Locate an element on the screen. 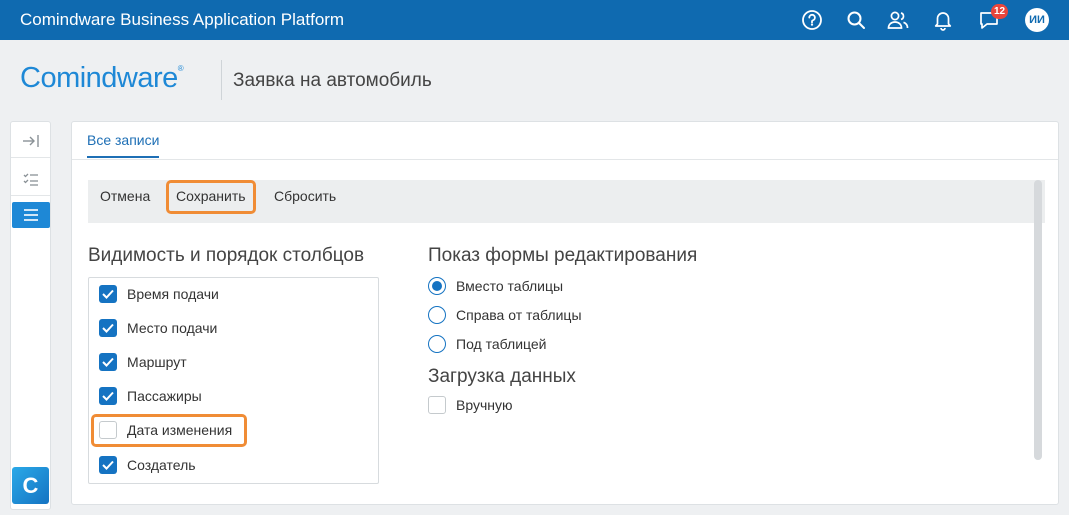 This screenshot has height=515, width=1069. columns-section-title: Видимость и порядок столбцов is located at coordinates (226, 255).